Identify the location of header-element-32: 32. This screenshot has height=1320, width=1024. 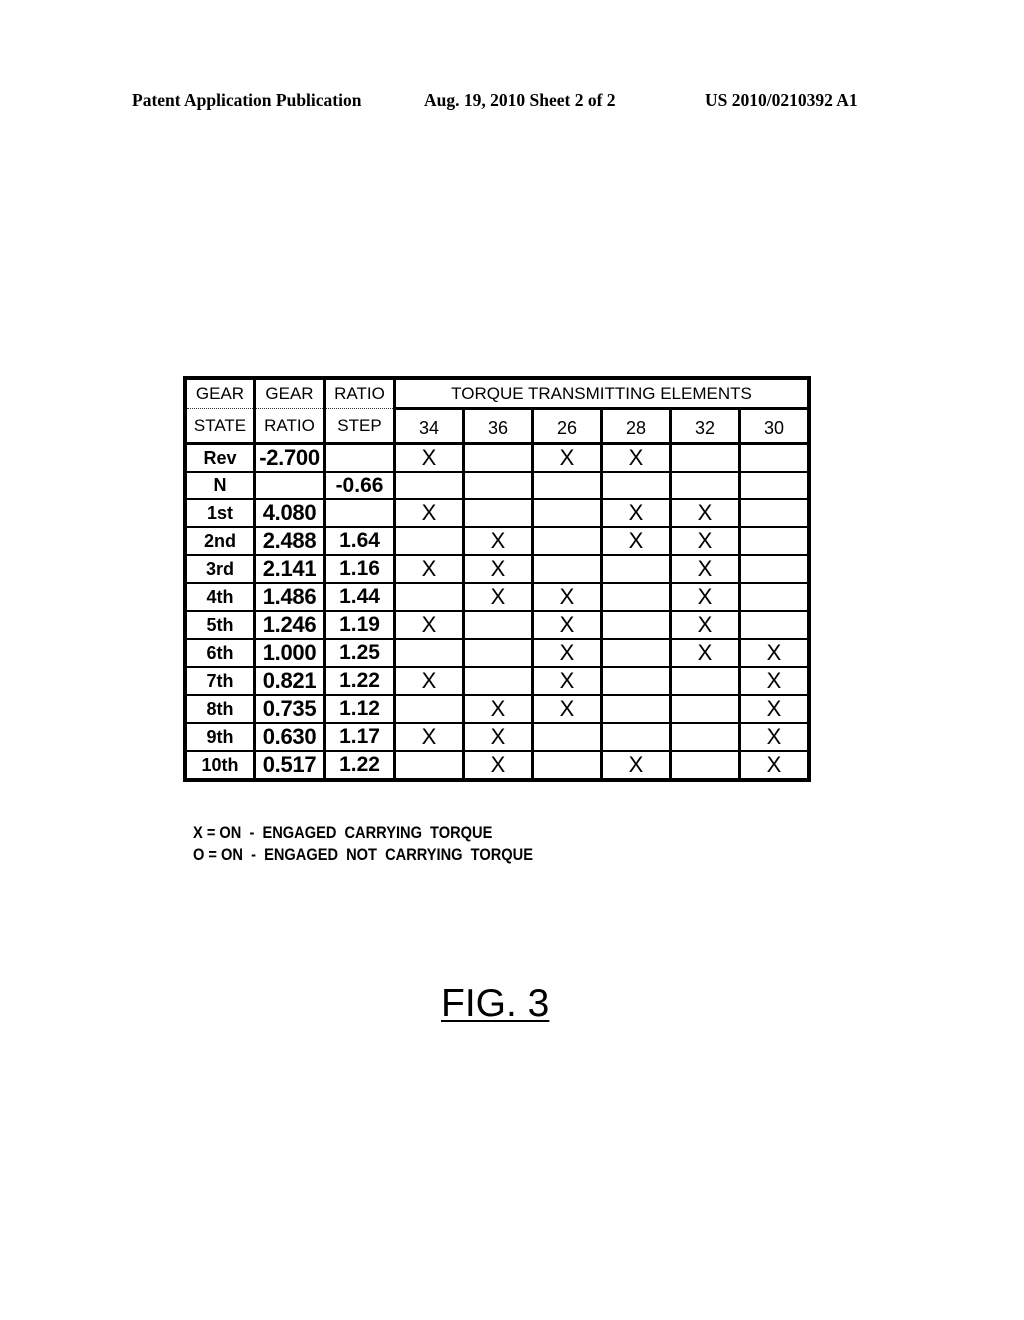
(705, 426).